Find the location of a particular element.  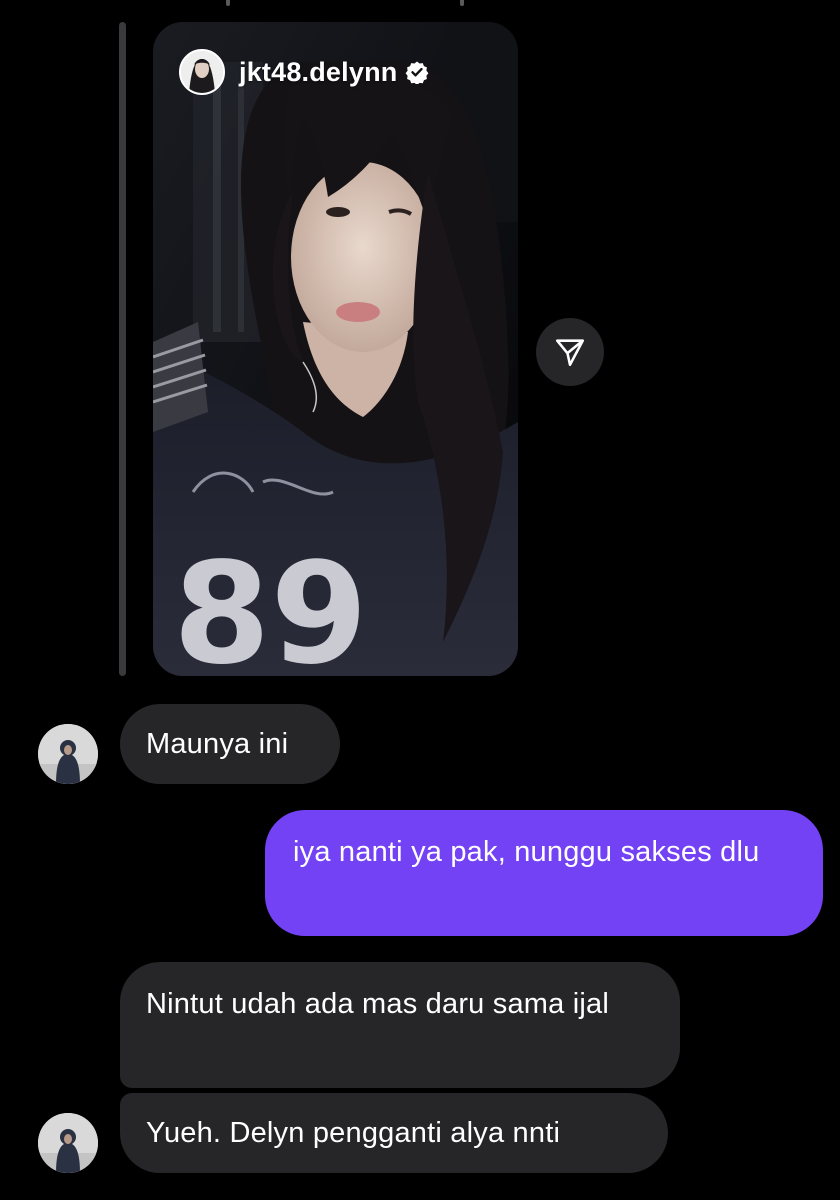

story-author-avatar is located at coordinates (202, 72).